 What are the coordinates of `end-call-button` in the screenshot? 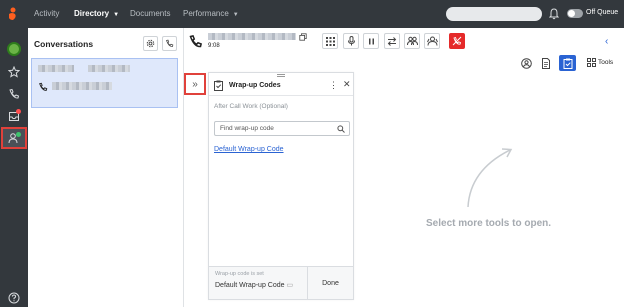 It's located at (457, 41).